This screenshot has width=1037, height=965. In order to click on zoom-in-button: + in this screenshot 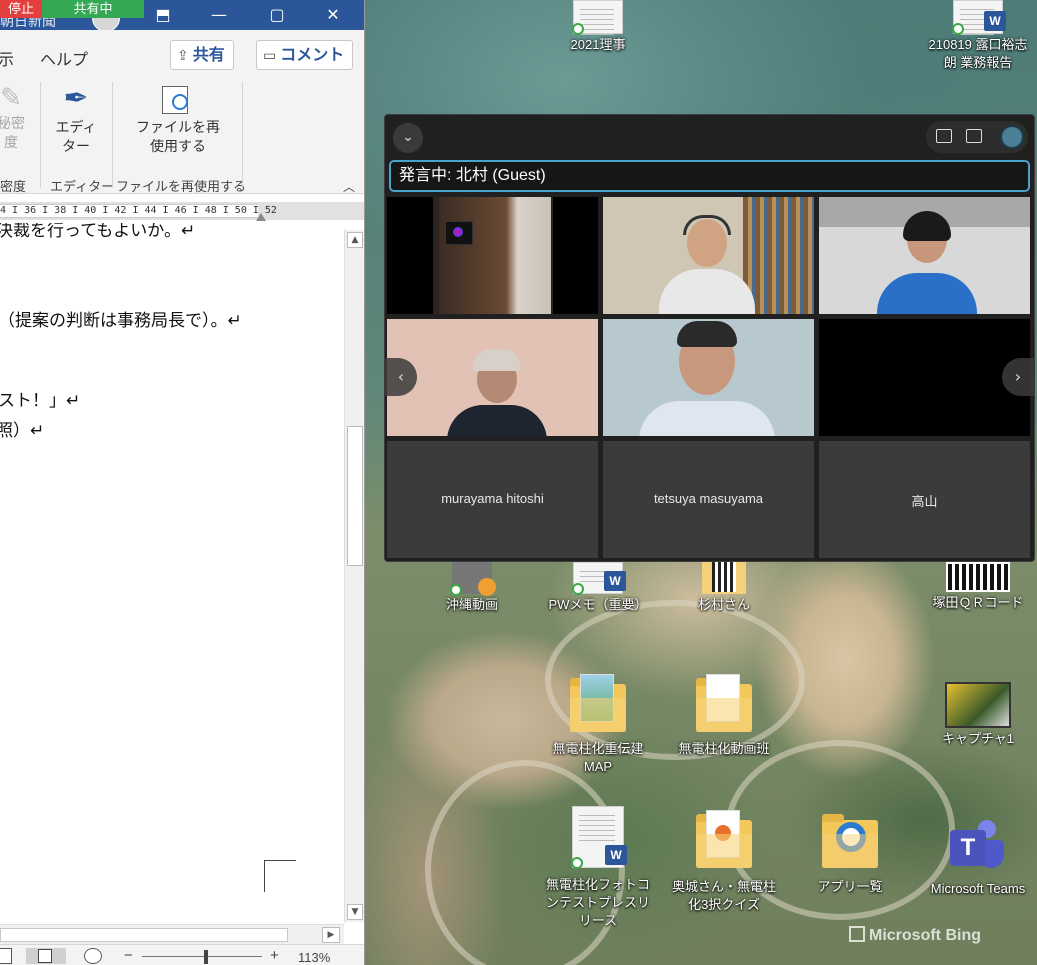, I will do `click(274, 955)`.